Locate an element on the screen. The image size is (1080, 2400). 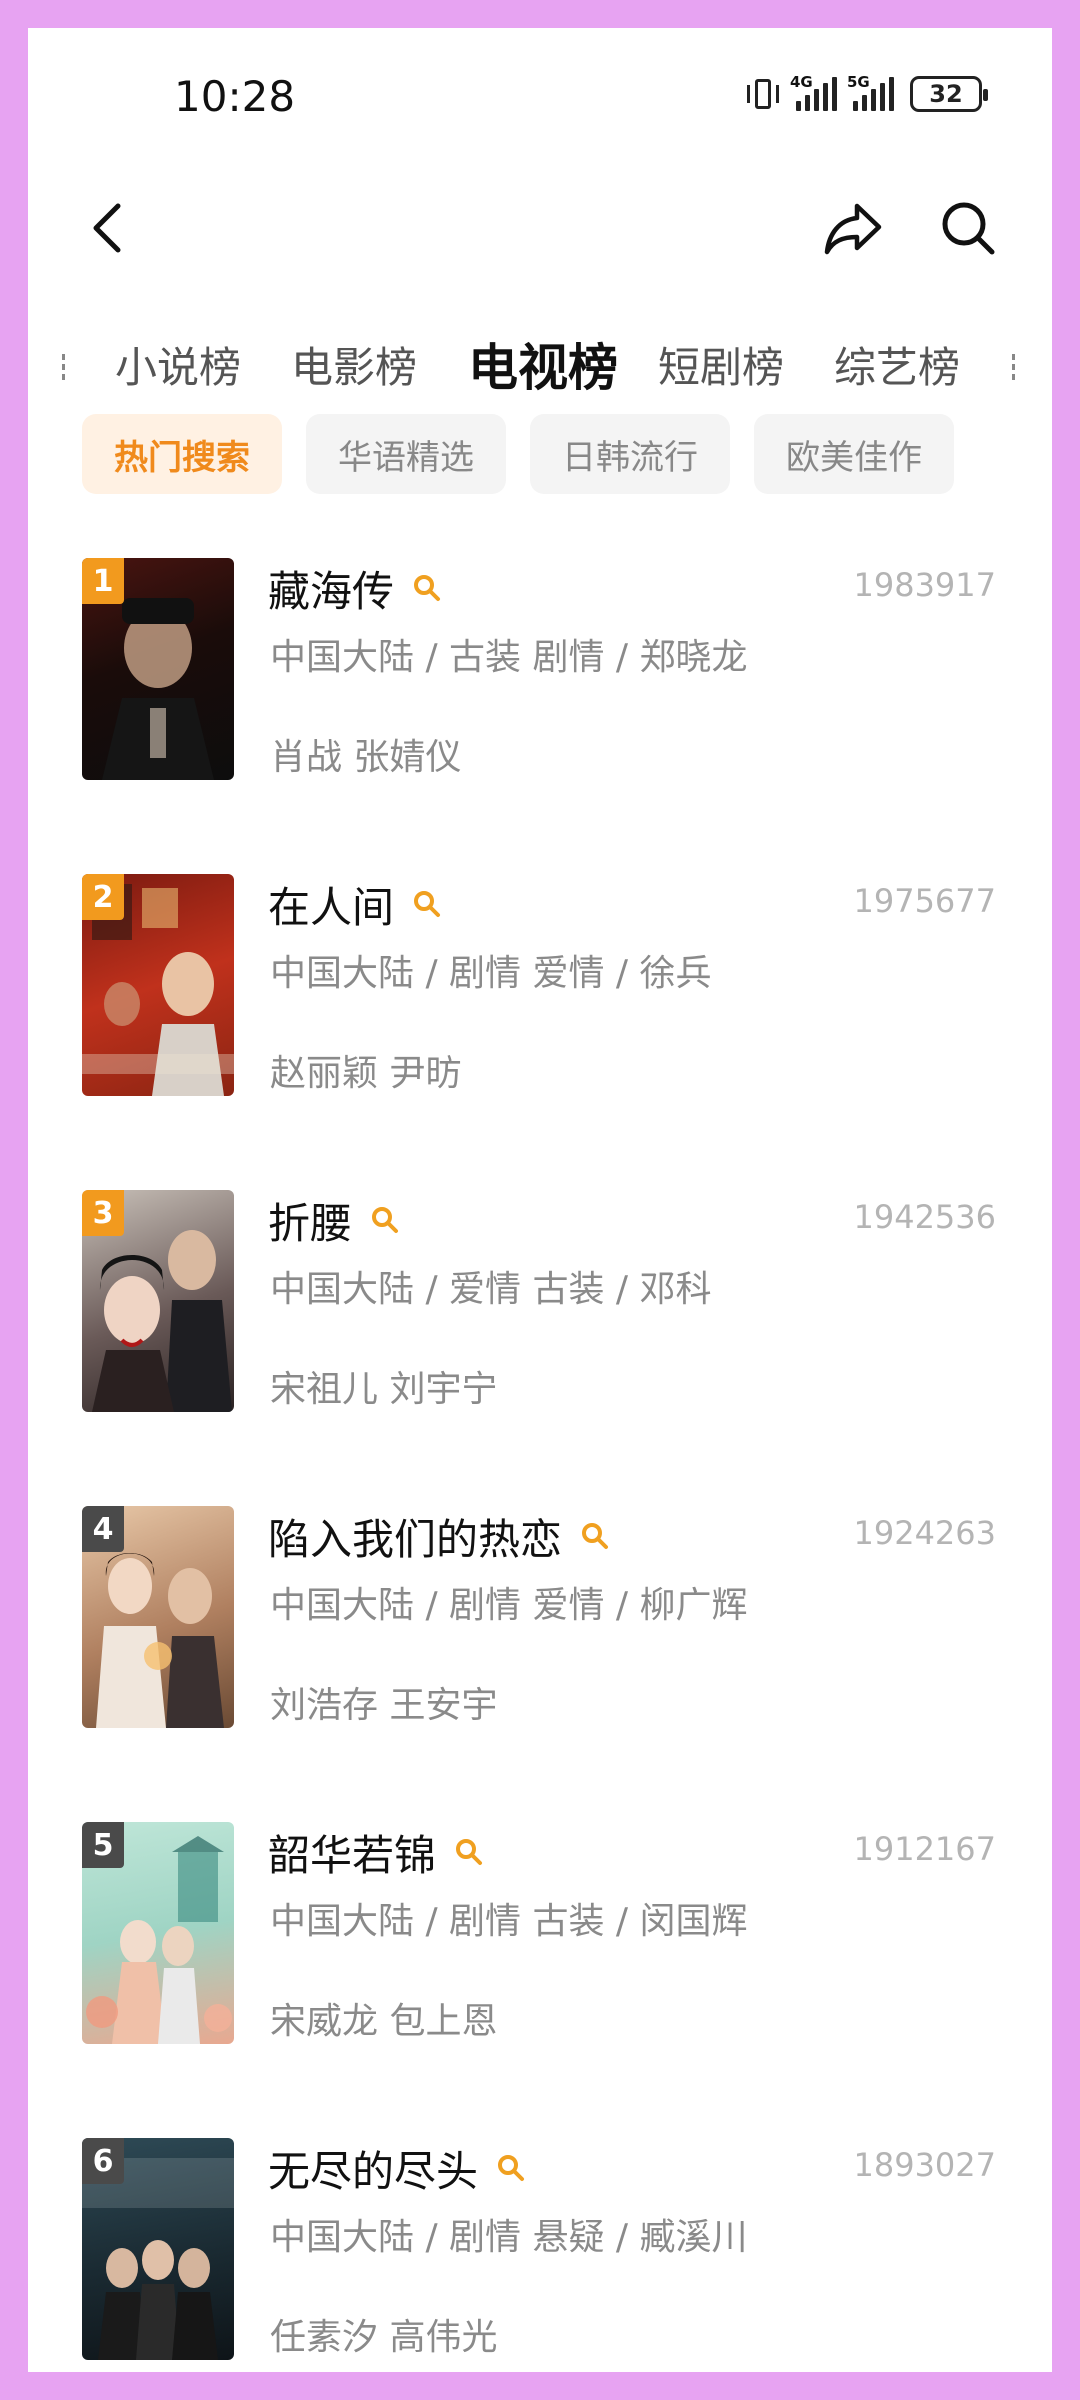
category-tabs: 小说榜 电影榜 电视榜 短剧榜 综艺榜 is located at coordinates (540, 368).